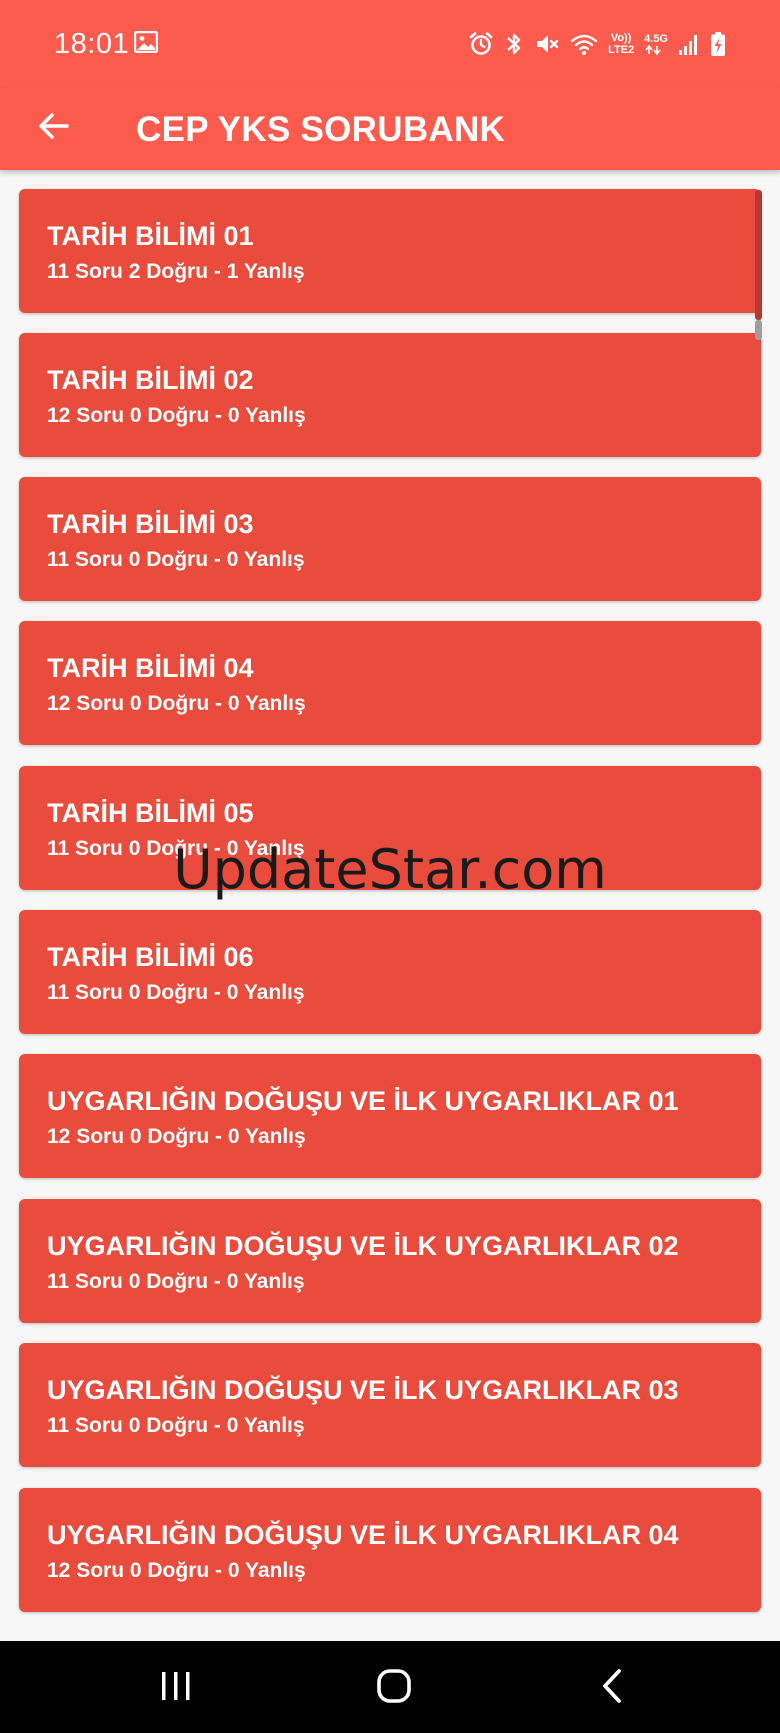 The height and width of the screenshot is (1733, 780). What do you see at coordinates (363, 1101) in the screenshot?
I see `list-item-title: UYGARLIĞIN DOĞUŞU VE İLK UYGARLIKLAR 01` at bounding box center [363, 1101].